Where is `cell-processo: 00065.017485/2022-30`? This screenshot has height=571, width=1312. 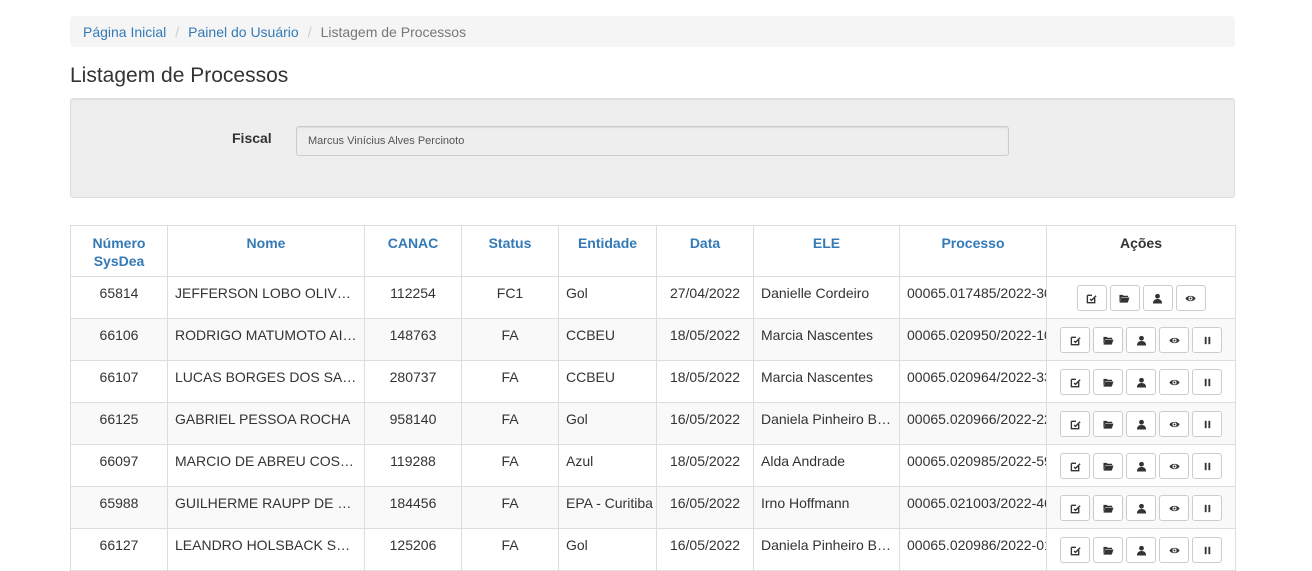 cell-processo: 00065.017485/2022-30 is located at coordinates (973, 297).